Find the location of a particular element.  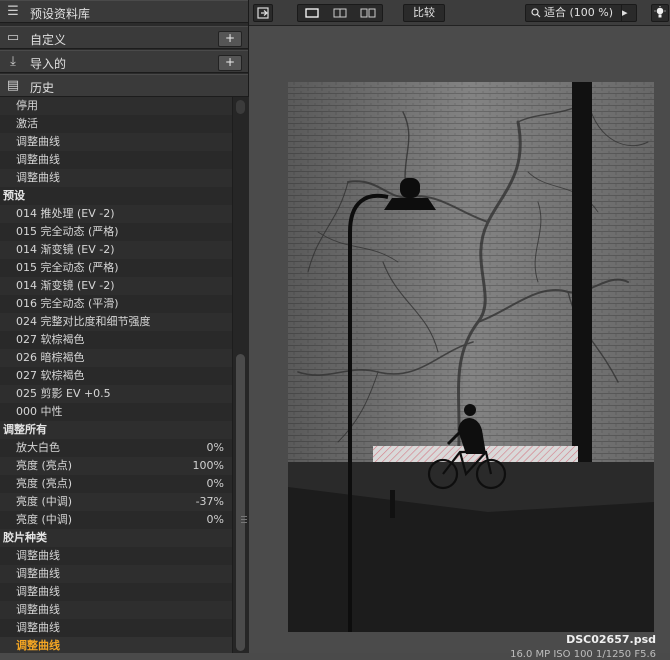

zoom-label: 适合 (100 %) is located at coordinates (579, 12).